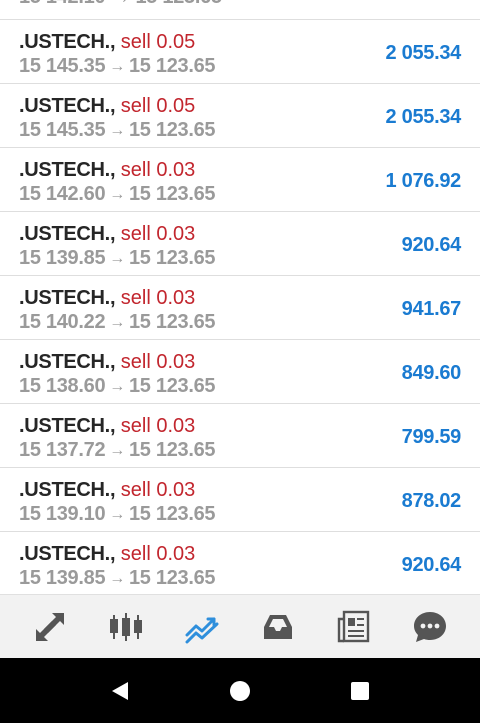  I want to click on home-button, so click(240, 691).